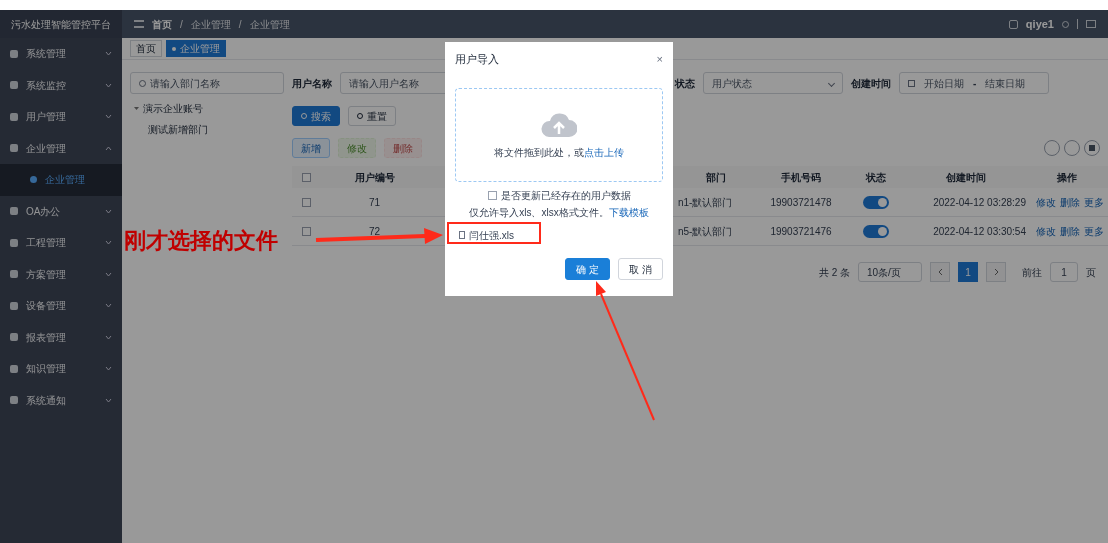 This screenshot has width=1108, height=543. Describe the element at coordinates (890, 272) in the screenshot. I see `page-size-select: 10条/页` at that location.